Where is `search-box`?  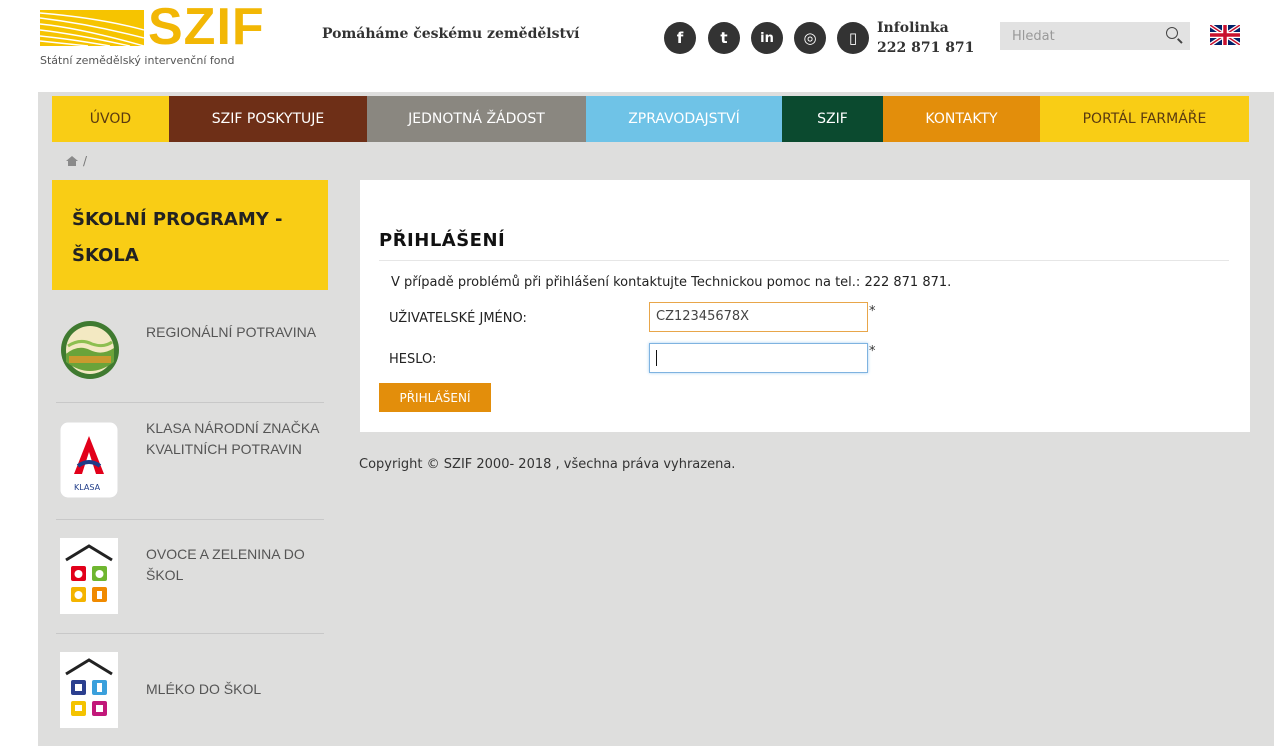
search-box is located at coordinates (1095, 36).